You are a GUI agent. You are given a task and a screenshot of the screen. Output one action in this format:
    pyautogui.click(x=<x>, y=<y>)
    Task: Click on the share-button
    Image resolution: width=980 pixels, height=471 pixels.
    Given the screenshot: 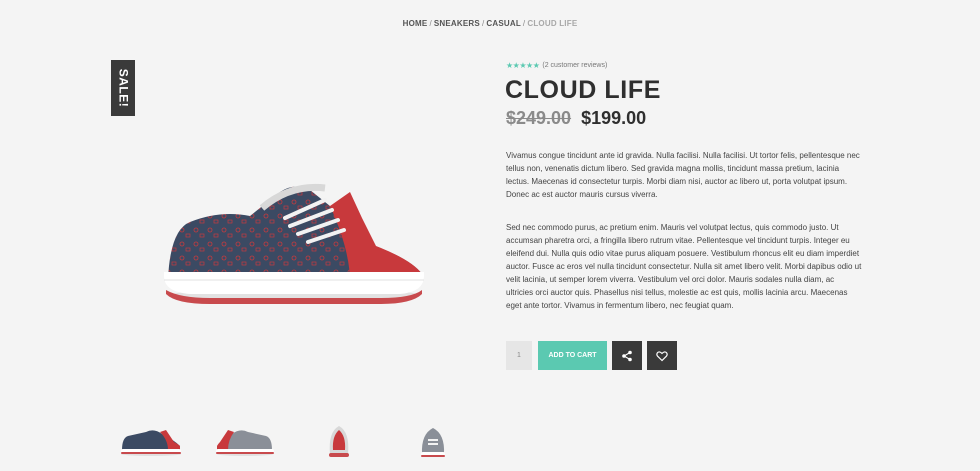 What is the action you would take?
    pyautogui.click(x=627, y=355)
    